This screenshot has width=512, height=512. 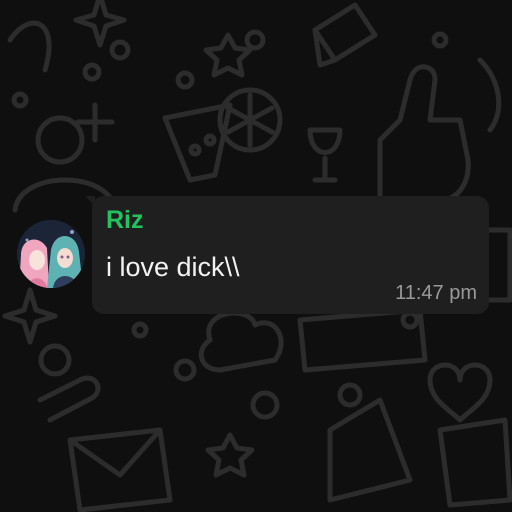 What do you see at coordinates (125, 220) in the screenshot?
I see `sender-name: Riz` at bounding box center [125, 220].